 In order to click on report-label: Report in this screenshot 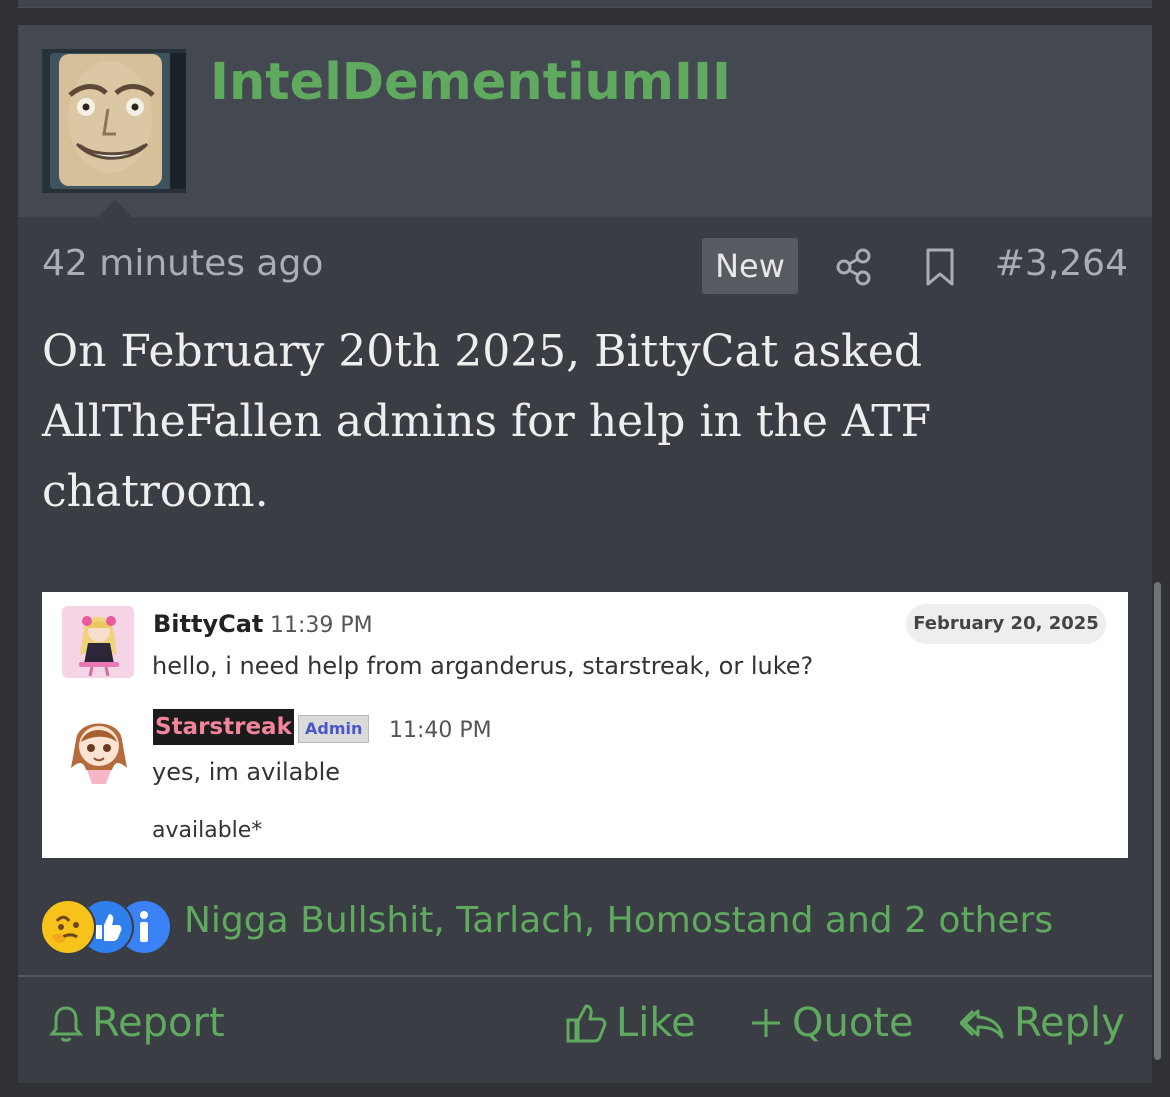, I will do `click(158, 1023)`.